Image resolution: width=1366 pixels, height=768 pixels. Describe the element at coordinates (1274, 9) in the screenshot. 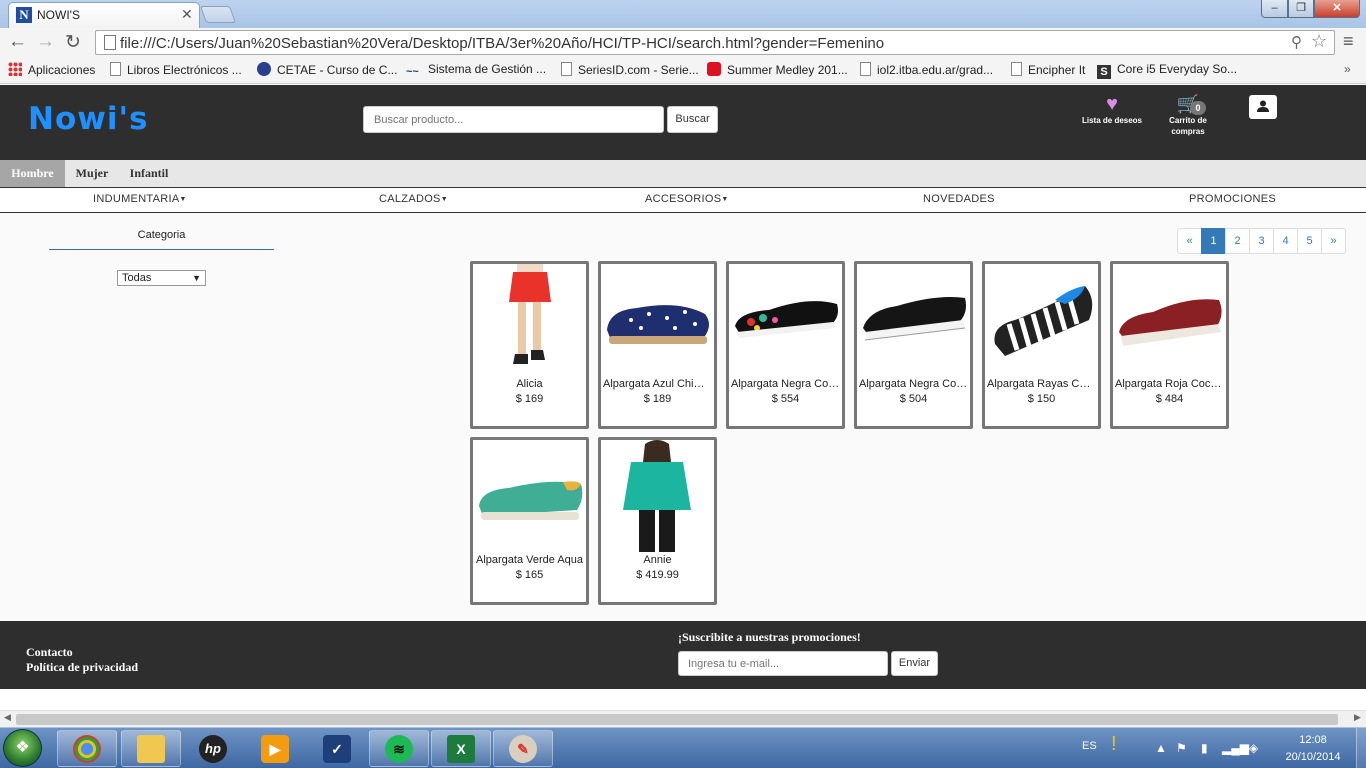

I see `window-minimize-button: –` at that location.